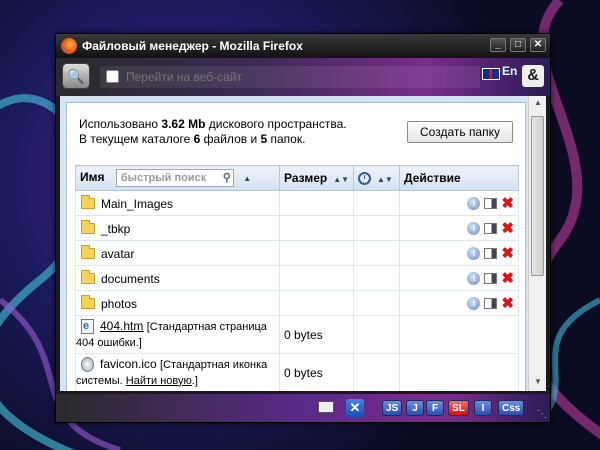  I want to click on search-engine-button: 🔍, so click(76, 76).